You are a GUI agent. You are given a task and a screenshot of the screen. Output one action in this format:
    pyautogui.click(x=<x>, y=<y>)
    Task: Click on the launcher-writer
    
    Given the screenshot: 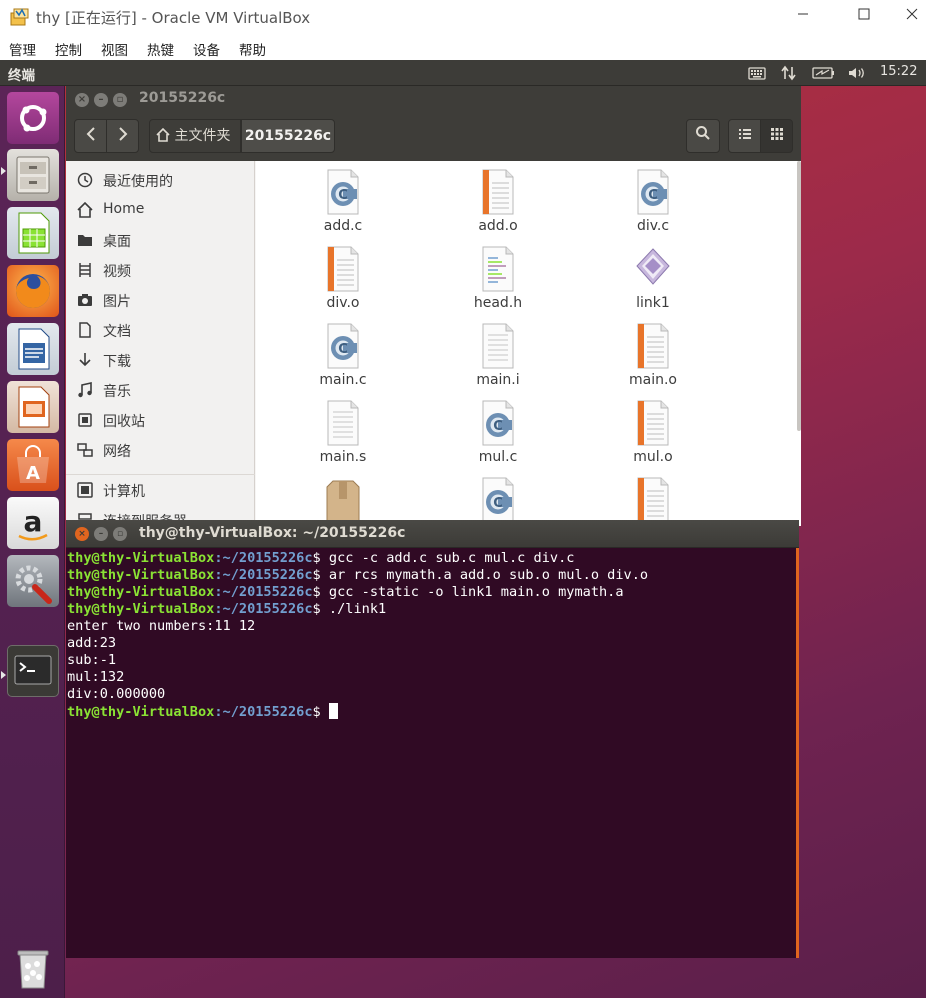 What is the action you would take?
    pyautogui.click(x=33, y=349)
    